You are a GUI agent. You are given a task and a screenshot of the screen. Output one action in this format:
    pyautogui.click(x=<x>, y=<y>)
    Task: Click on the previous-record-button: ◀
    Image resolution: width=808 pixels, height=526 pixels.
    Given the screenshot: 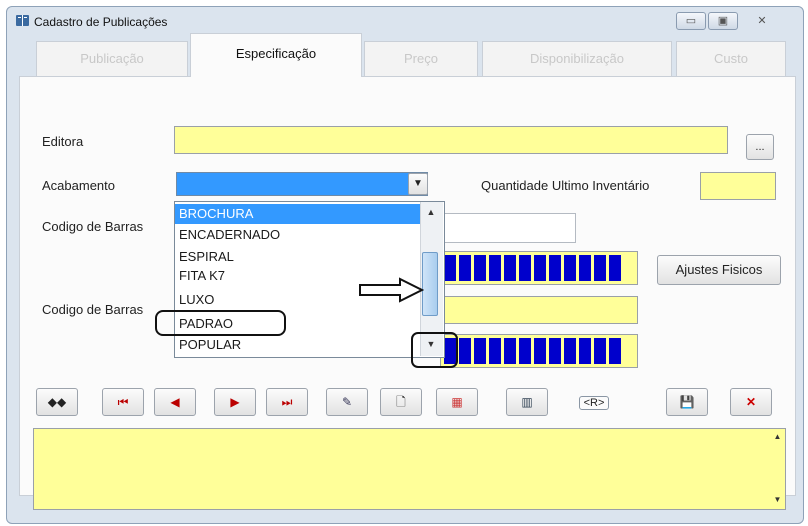 What is the action you would take?
    pyautogui.click(x=175, y=402)
    